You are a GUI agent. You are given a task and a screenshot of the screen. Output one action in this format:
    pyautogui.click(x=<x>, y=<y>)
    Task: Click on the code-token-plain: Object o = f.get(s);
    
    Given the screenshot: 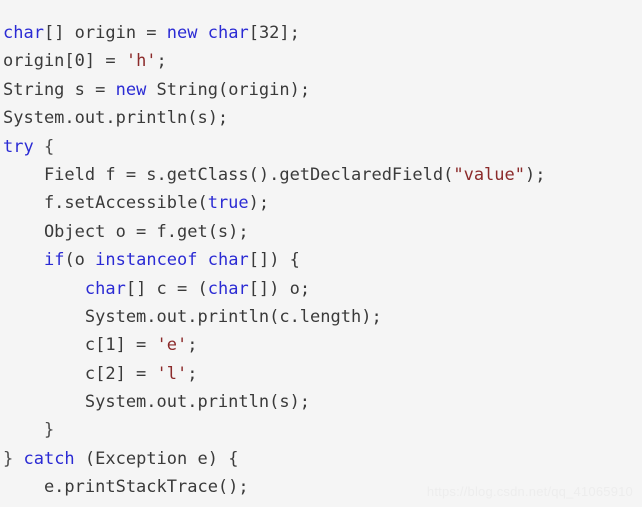 What is the action you would take?
    pyautogui.click(x=126, y=231)
    